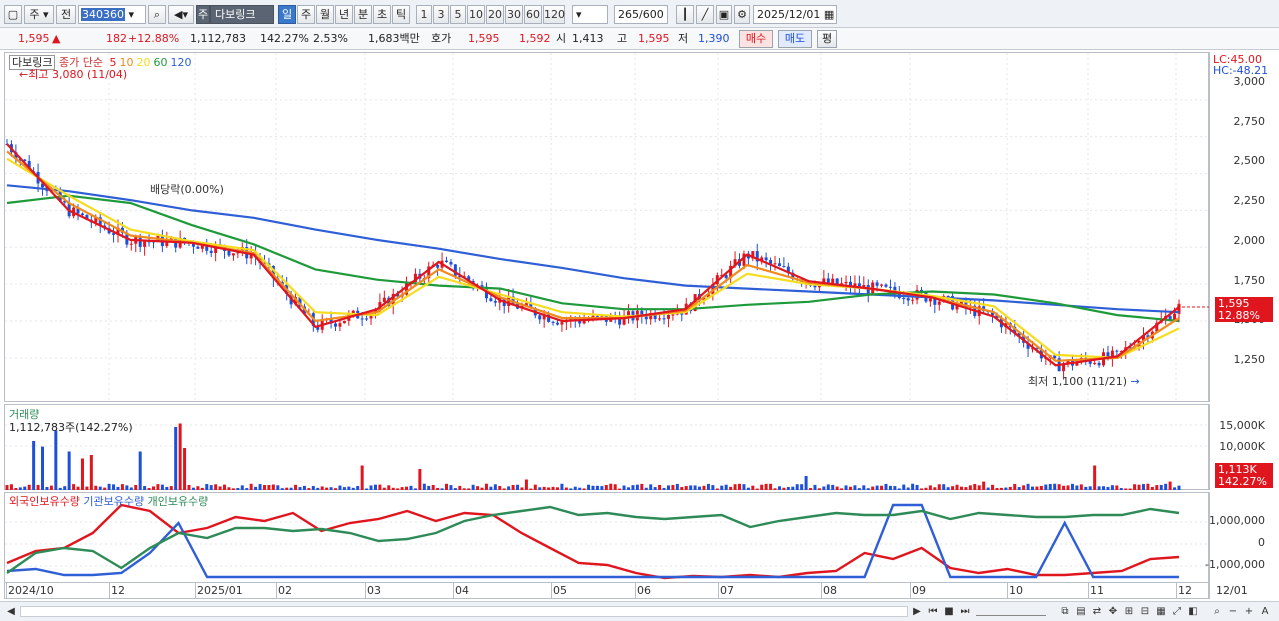 This screenshot has width=1279, height=621. I want to click on search-icon: ⌕, so click(157, 14).